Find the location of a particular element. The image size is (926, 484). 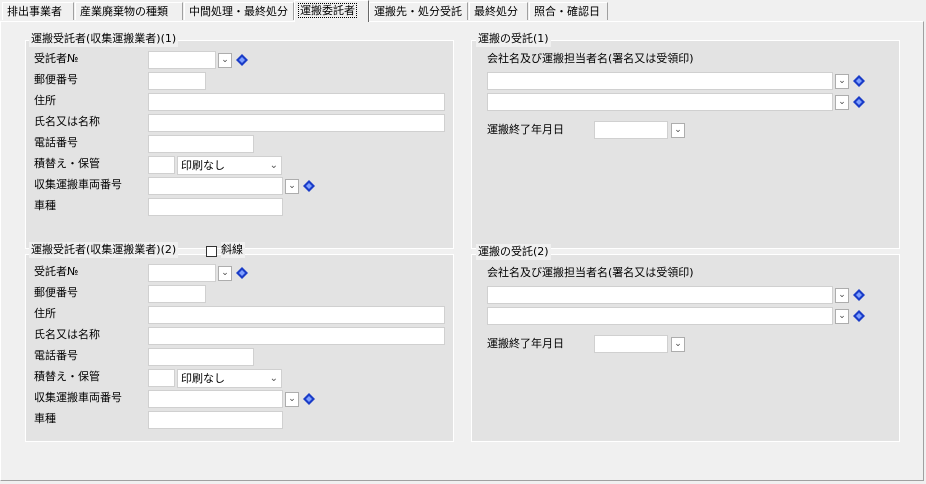

contractor2-vehicle-type-input is located at coordinates (215, 420).